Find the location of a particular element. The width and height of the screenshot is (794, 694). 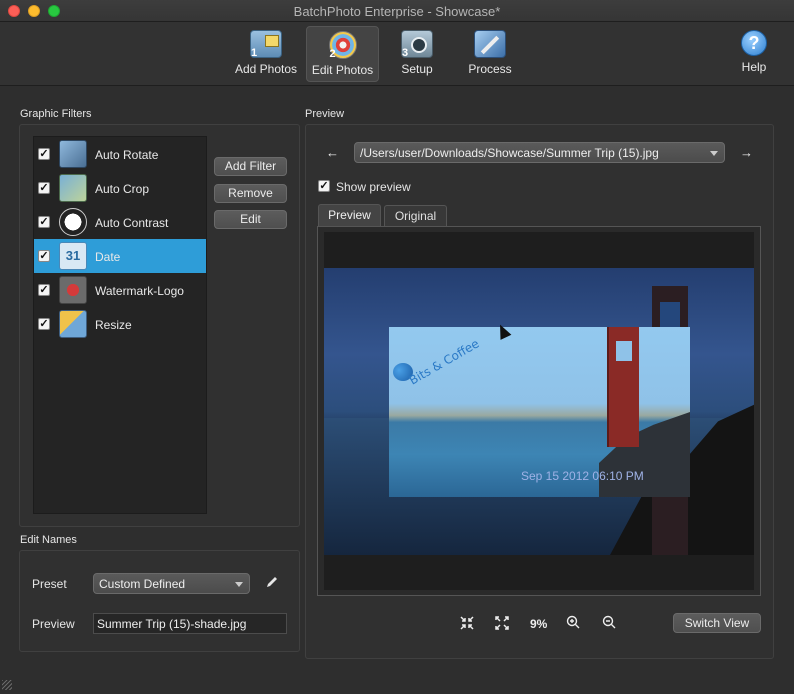

show-preview-label: Show preview is located at coordinates (373, 187).